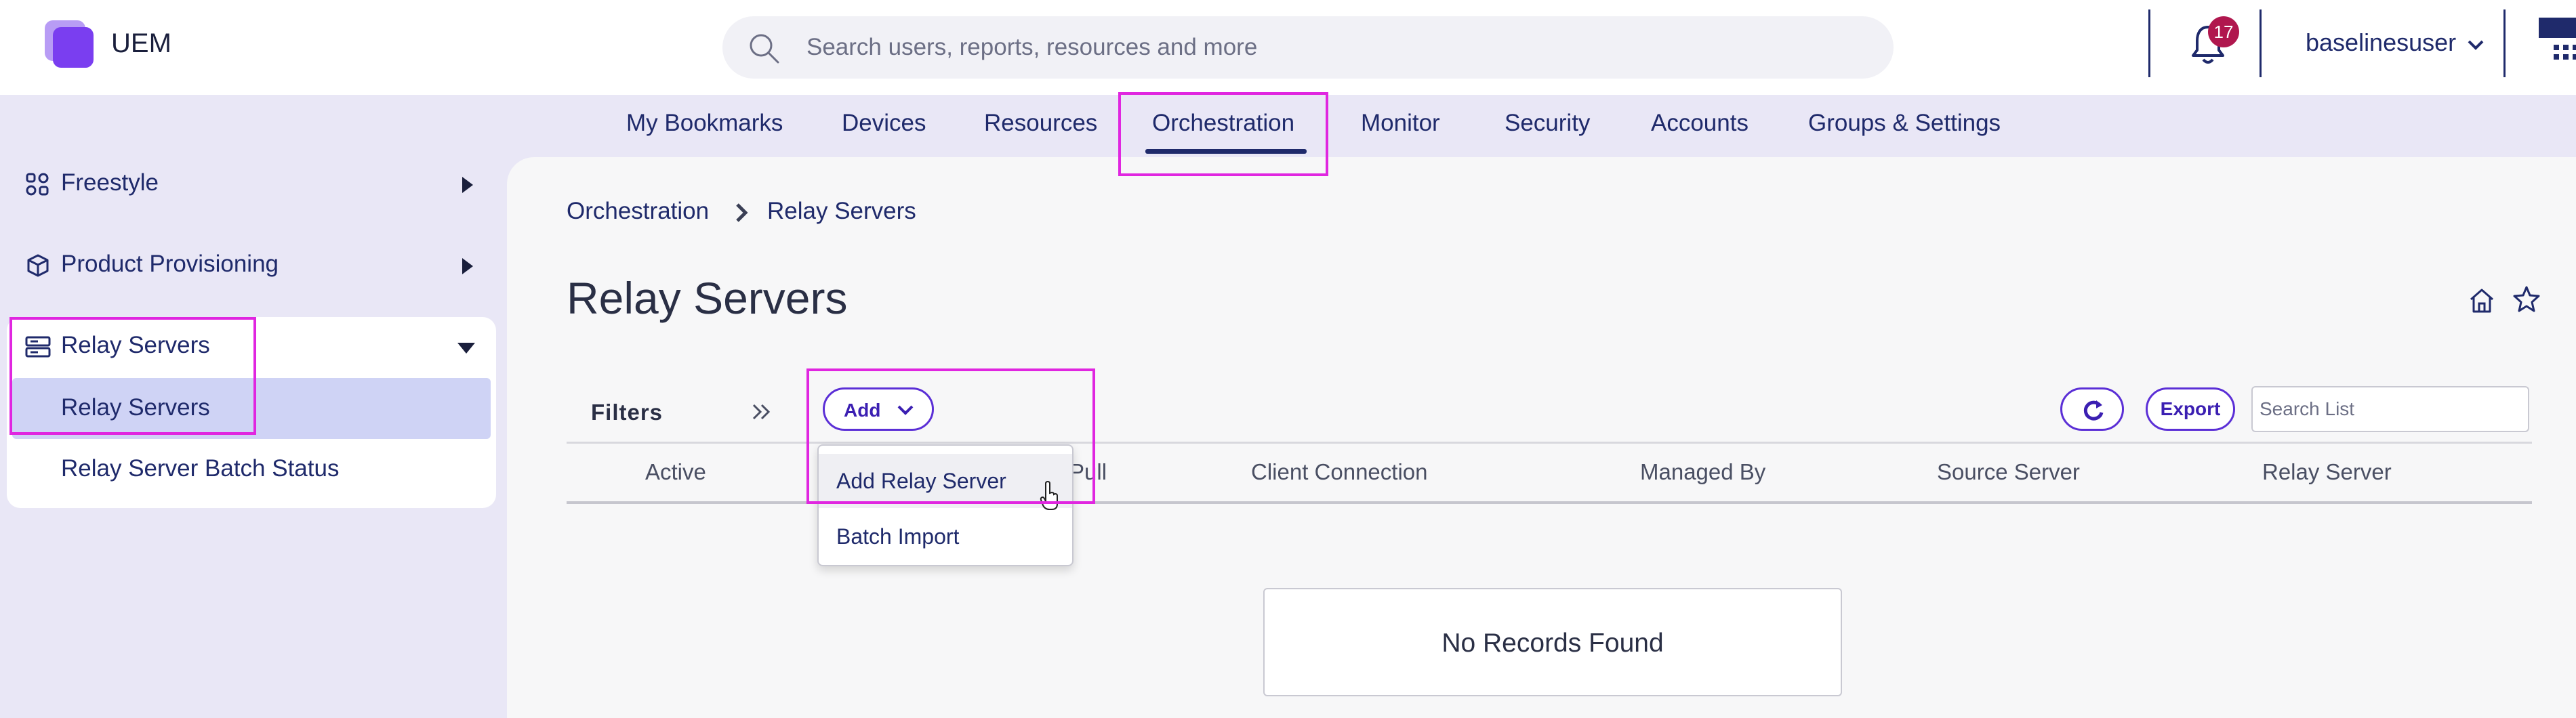  What do you see at coordinates (1401, 123) in the screenshot?
I see `nav-monitor: Monitor` at bounding box center [1401, 123].